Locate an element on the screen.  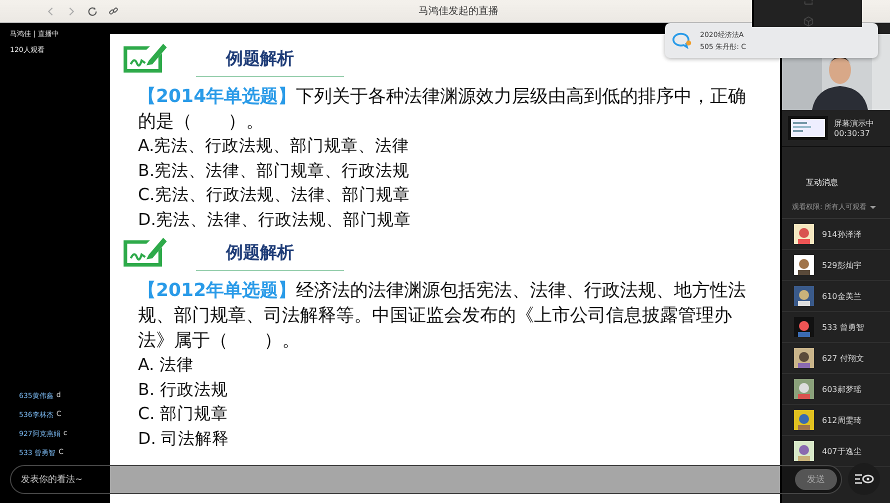
answer-option: A.宪法、行政法规、部门规章、法律 is located at coordinates (459, 146).